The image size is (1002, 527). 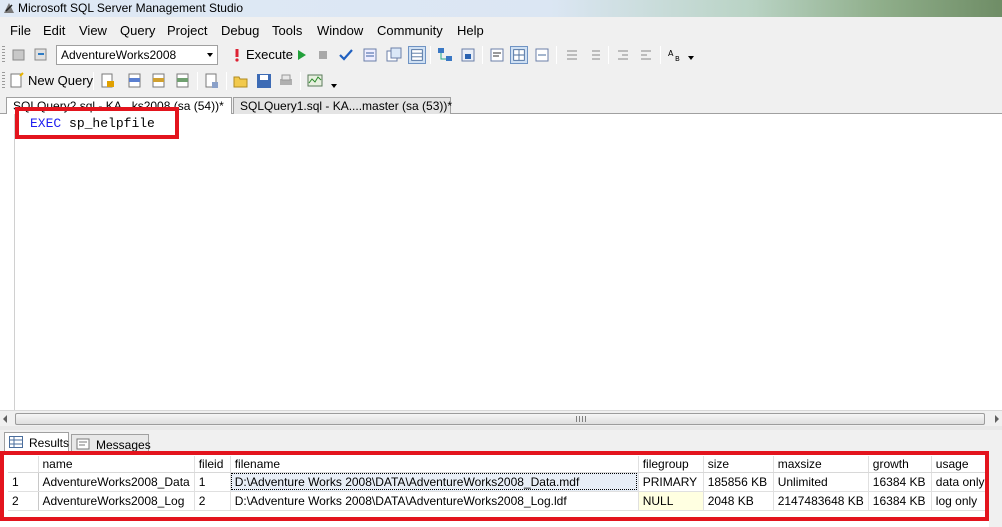 What do you see at coordinates (130, 8) in the screenshot?
I see `window-title: Microsoft SQL Server Management Studio` at bounding box center [130, 8].